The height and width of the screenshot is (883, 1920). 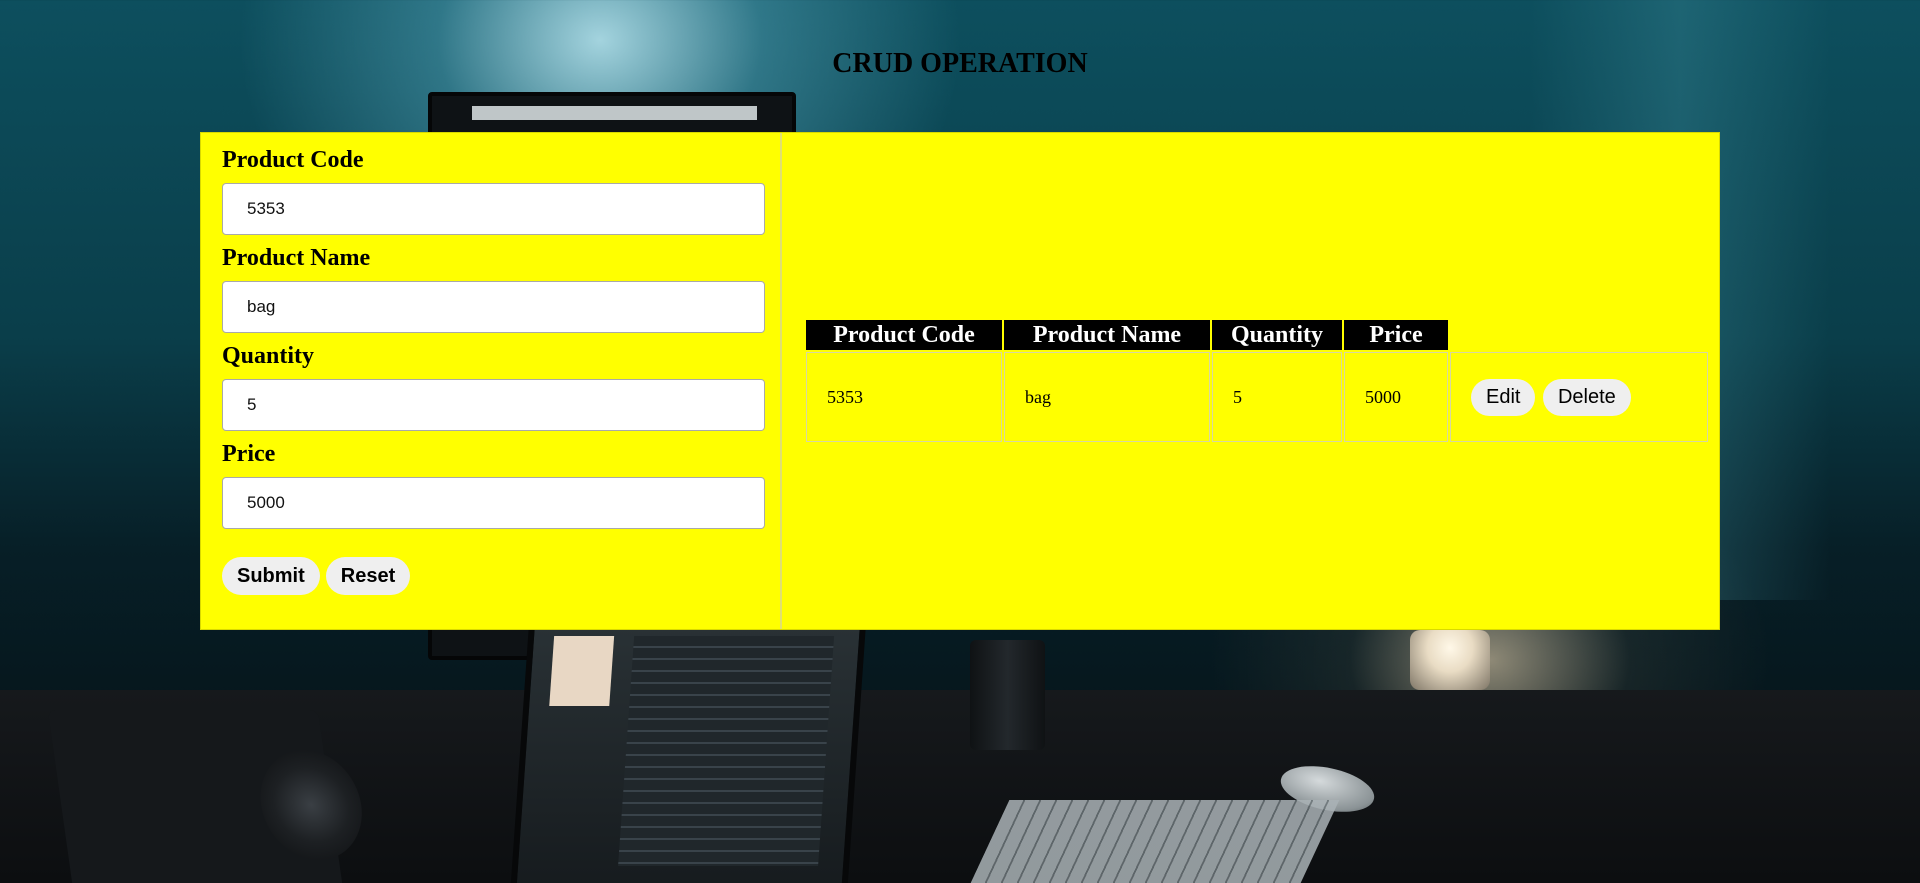 I want to click on pen-cup, so click(x=1007, y=695).